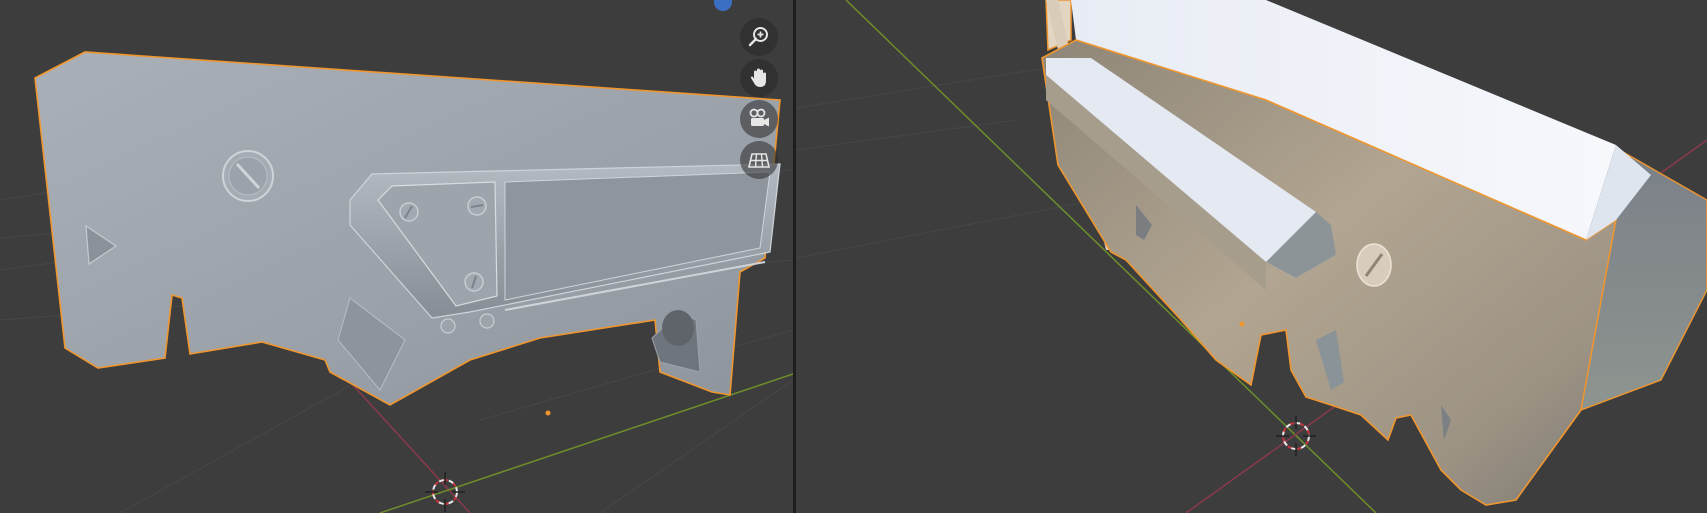  I want to click on navigation-gizmo, so click(760, 98).